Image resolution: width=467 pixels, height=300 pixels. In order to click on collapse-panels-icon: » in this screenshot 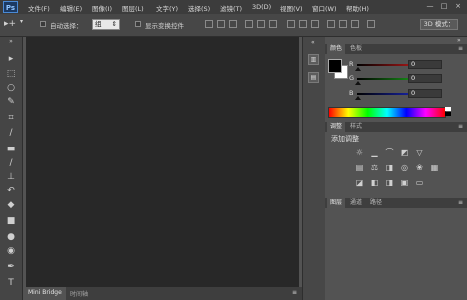, I will do `click(459, 40)`.